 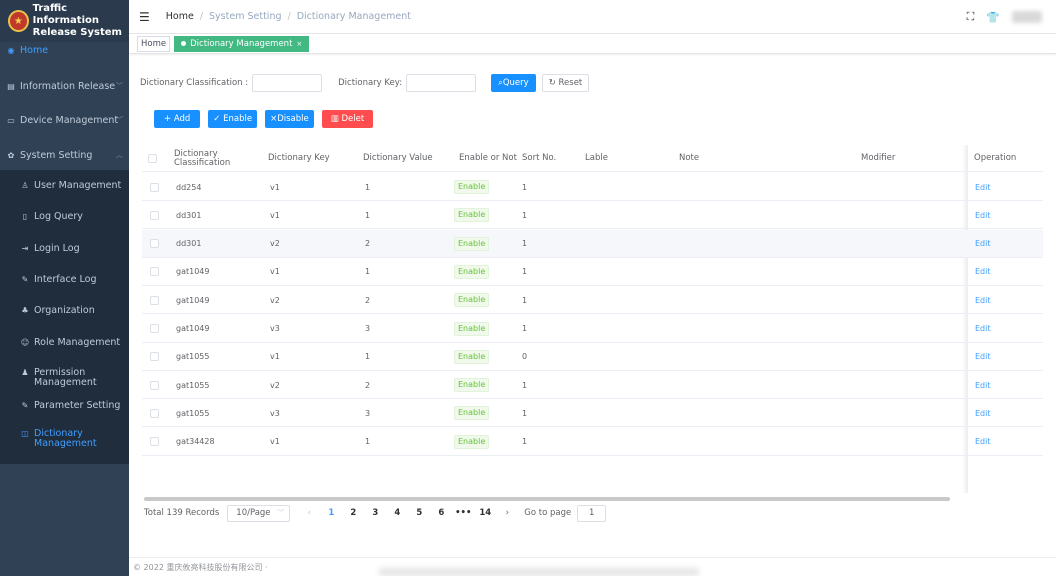 I want to click on breadcrumb-home: Home, so click(x=180, y=16).